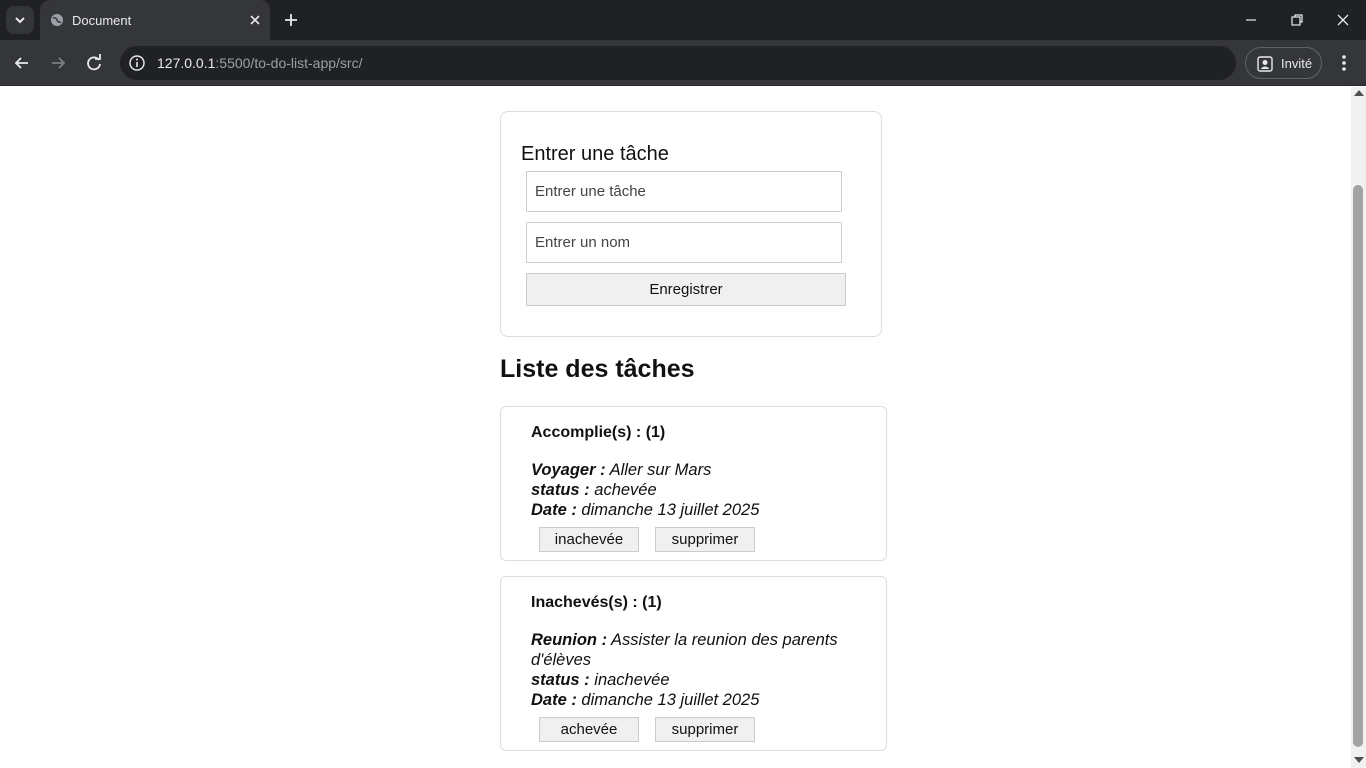 This screenshot has height=768, width=1366. What do you see at coordinates (94, 63) in the screenshot?
I see `reload-icon` at bounding box center [94, 63].